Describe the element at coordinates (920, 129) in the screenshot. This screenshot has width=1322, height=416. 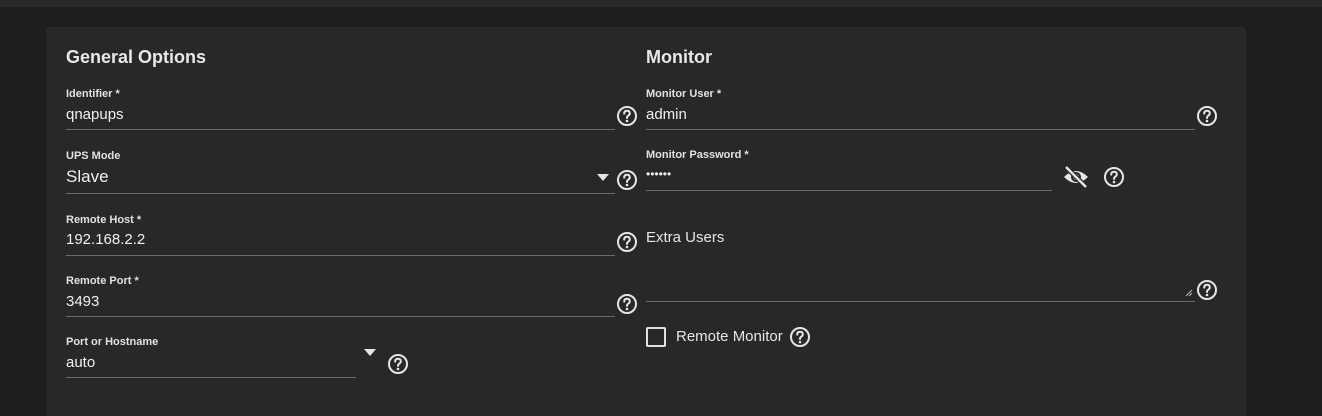
I see `monitor-user-underline` at that location.